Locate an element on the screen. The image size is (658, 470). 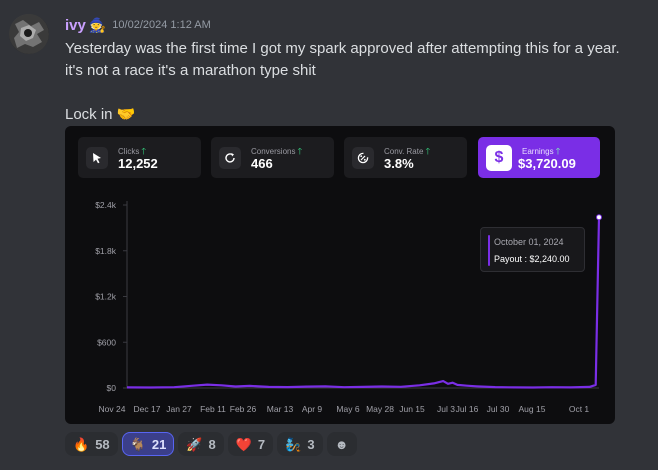
reaction-count: 8 is located at coordinates (212, 444).